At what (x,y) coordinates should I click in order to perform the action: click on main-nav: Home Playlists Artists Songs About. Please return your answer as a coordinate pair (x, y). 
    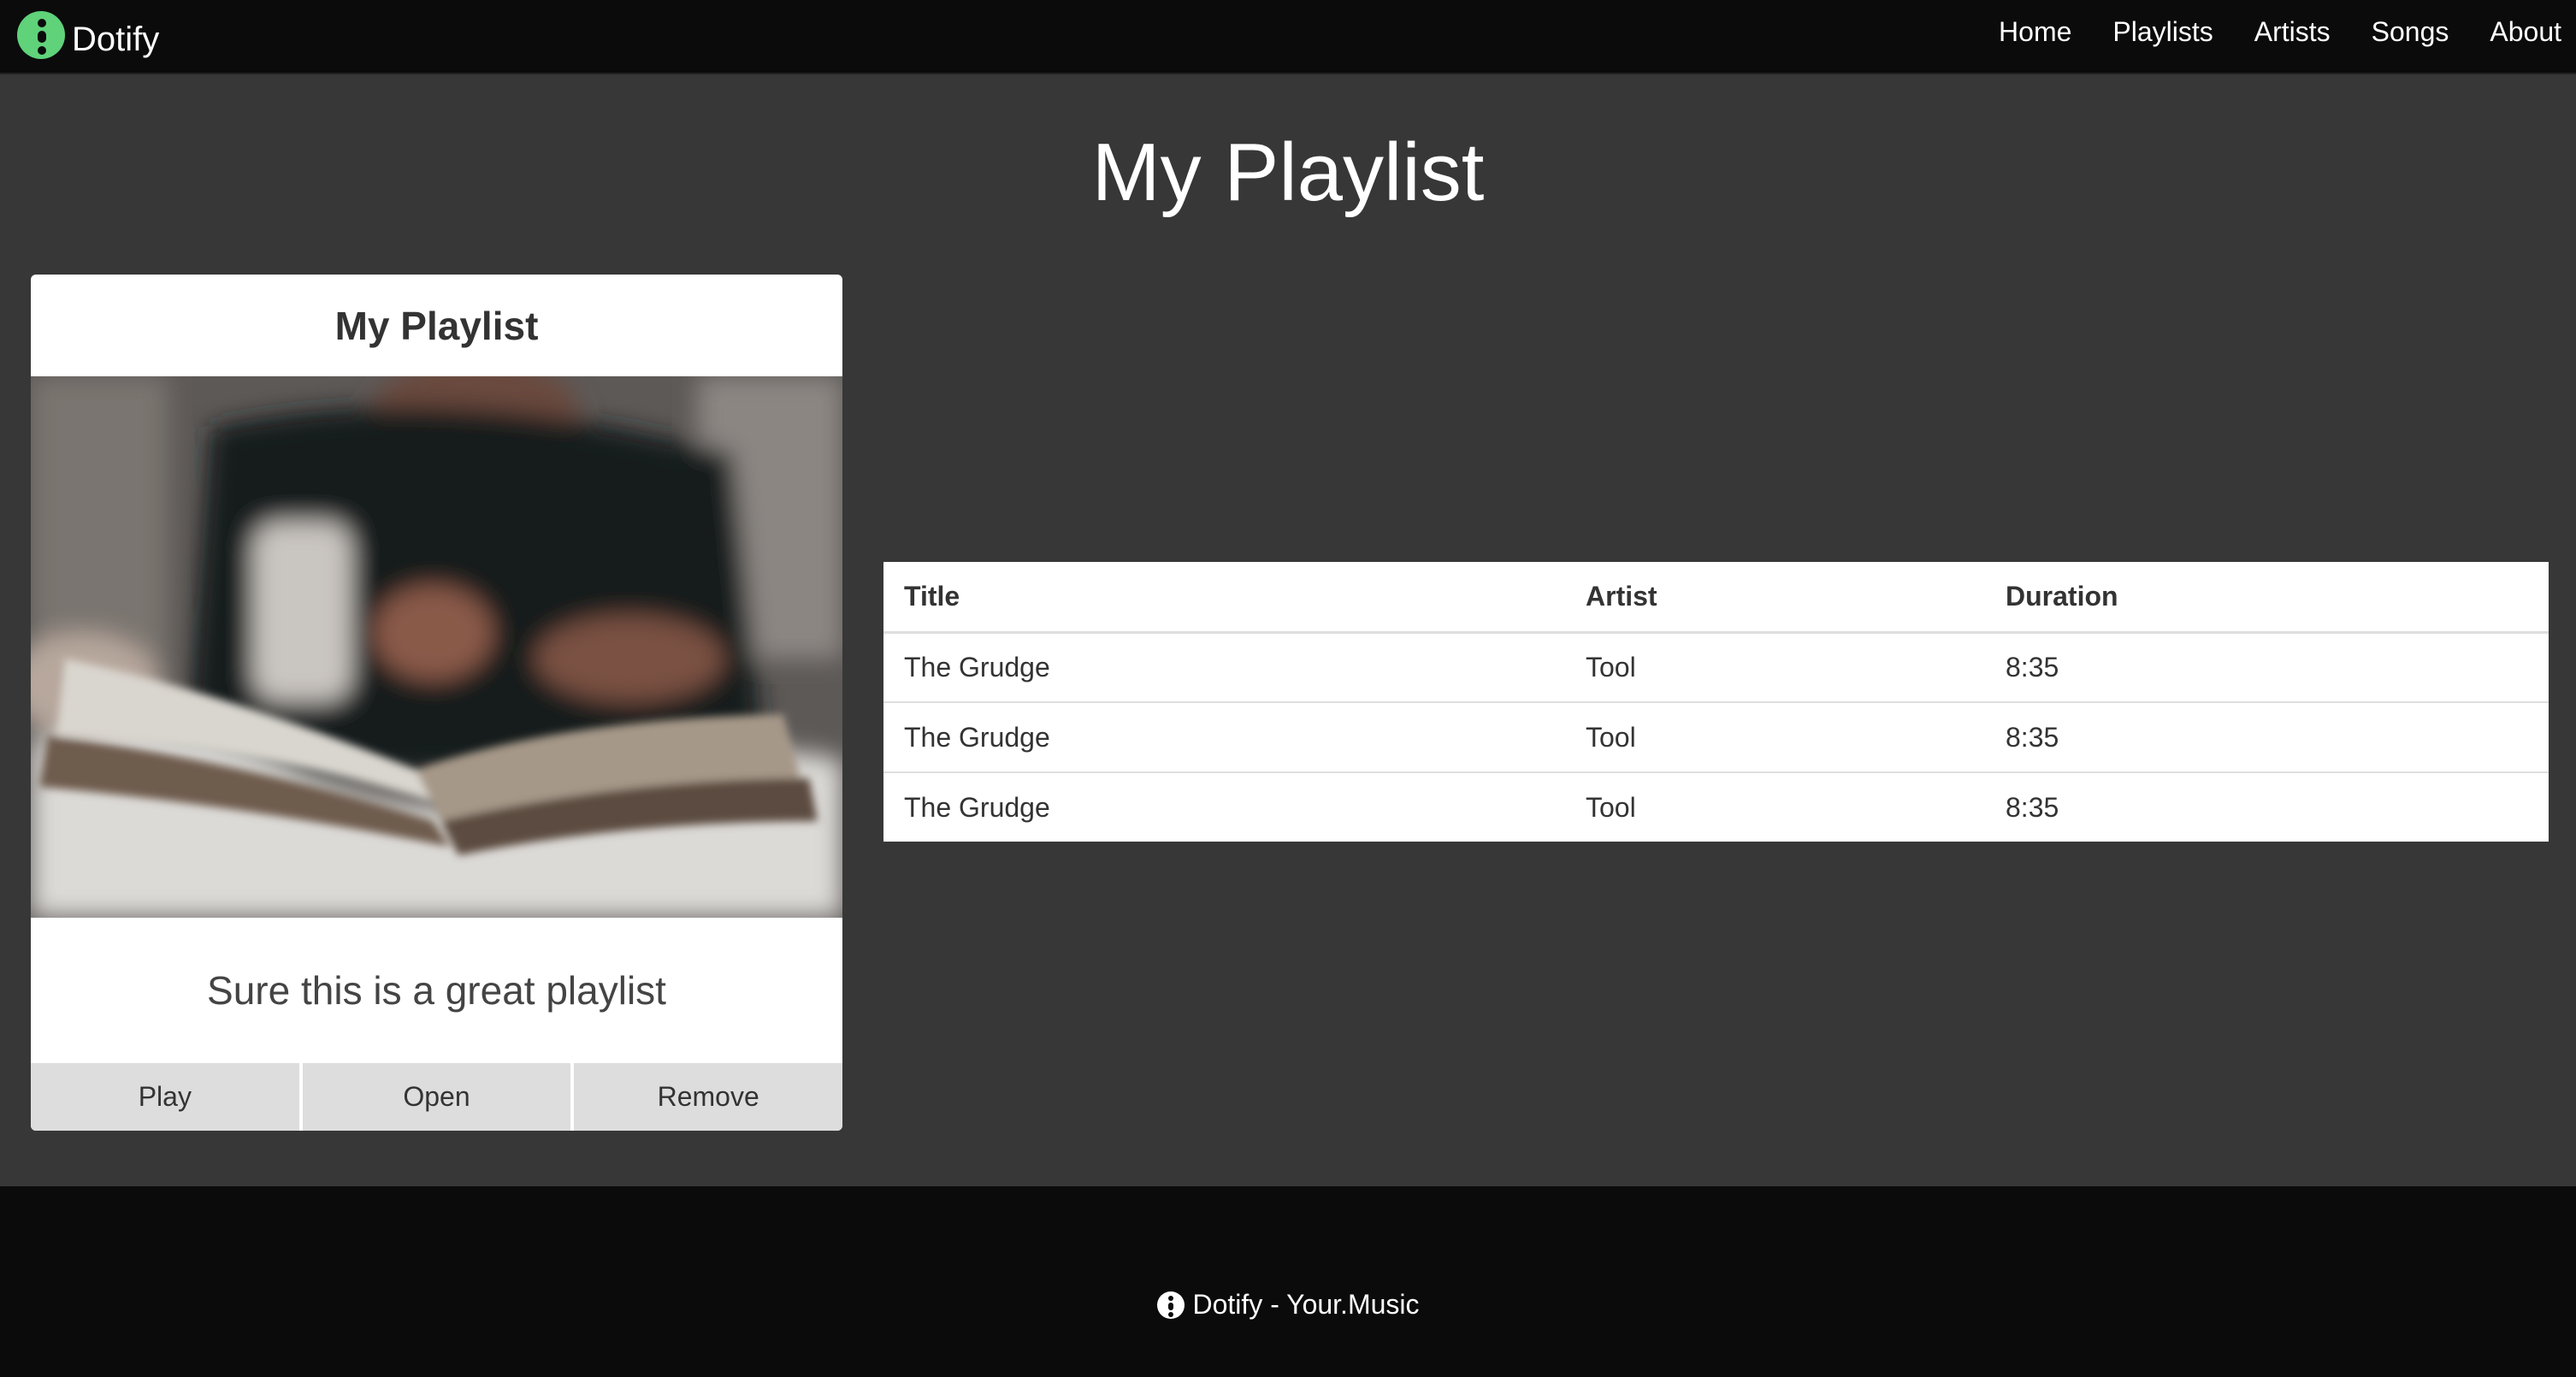
    Looking at the image, I should click on (2280, 31).